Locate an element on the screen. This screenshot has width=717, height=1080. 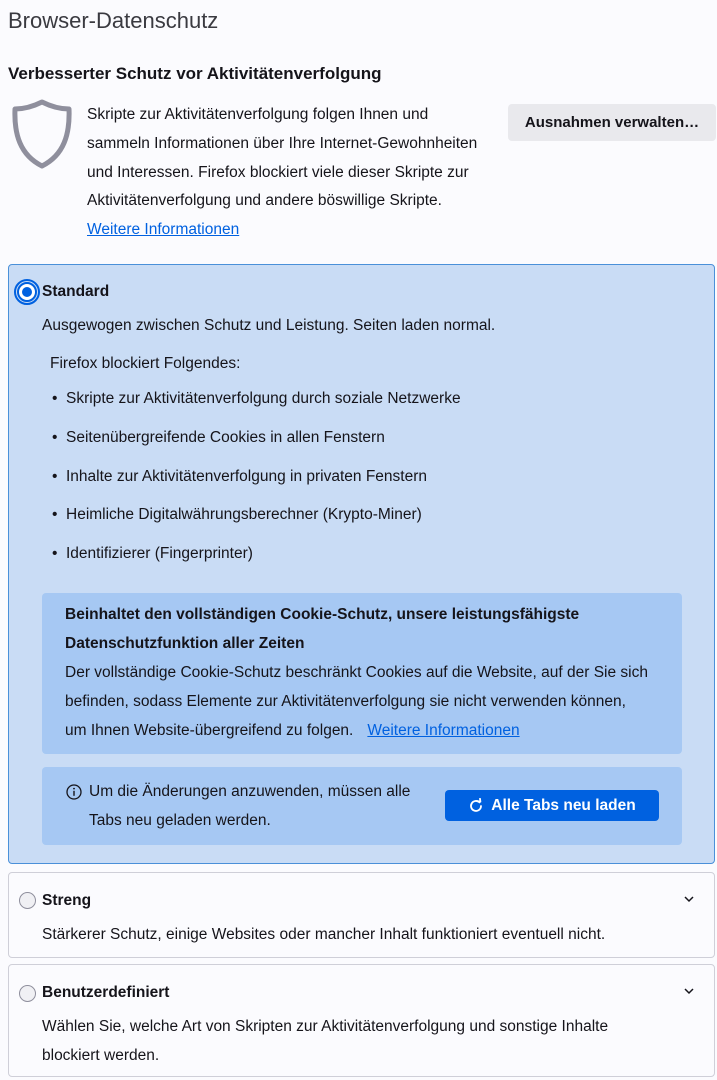
custom-label: Benutzerdefiniert is located at coordinates (106, 992).